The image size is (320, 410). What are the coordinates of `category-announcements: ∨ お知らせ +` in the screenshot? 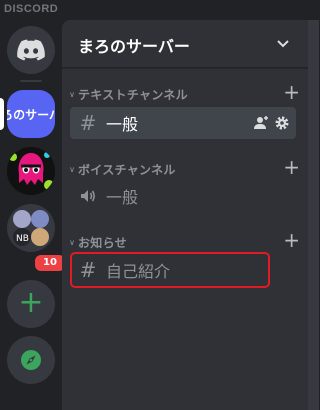 It's located at (183, 240).